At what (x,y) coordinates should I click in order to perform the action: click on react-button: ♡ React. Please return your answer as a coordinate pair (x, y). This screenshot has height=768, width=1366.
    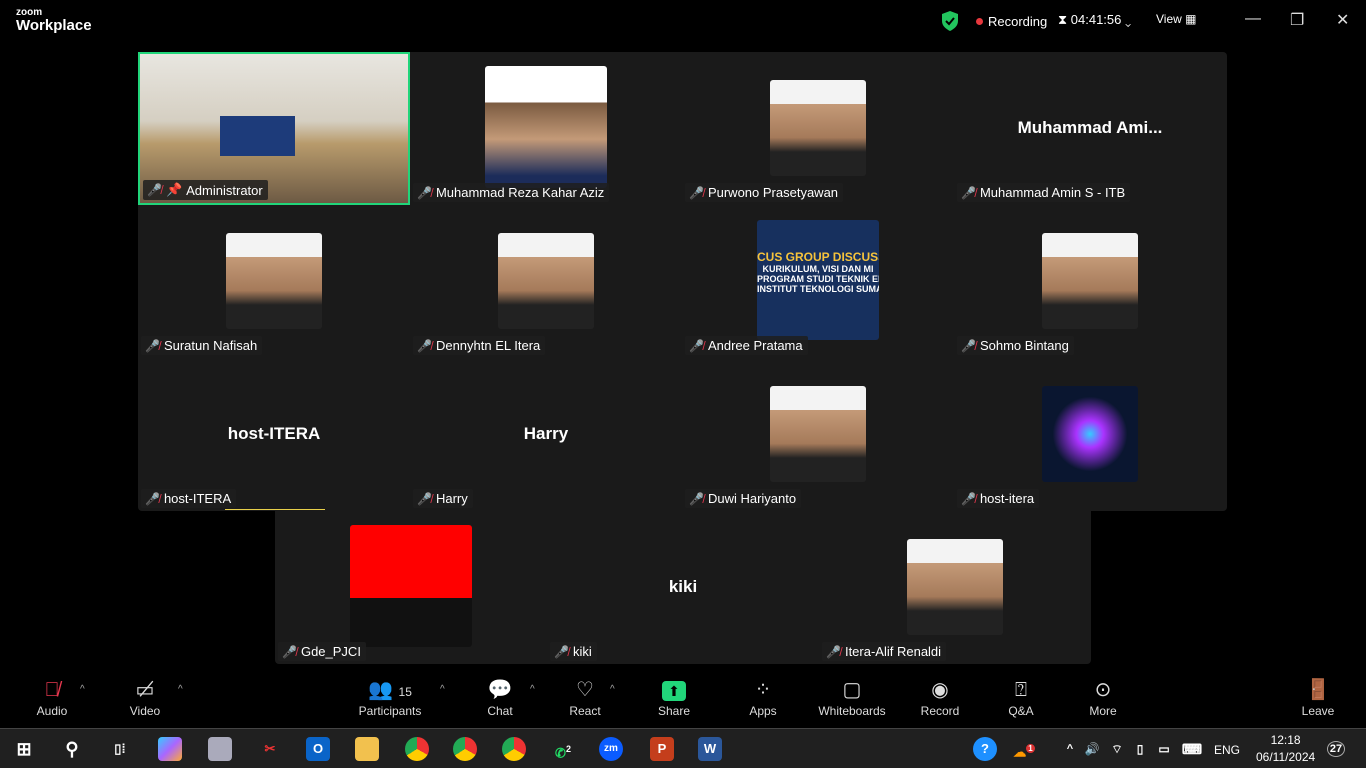
    Looking at the image, I should click on (584, 698).